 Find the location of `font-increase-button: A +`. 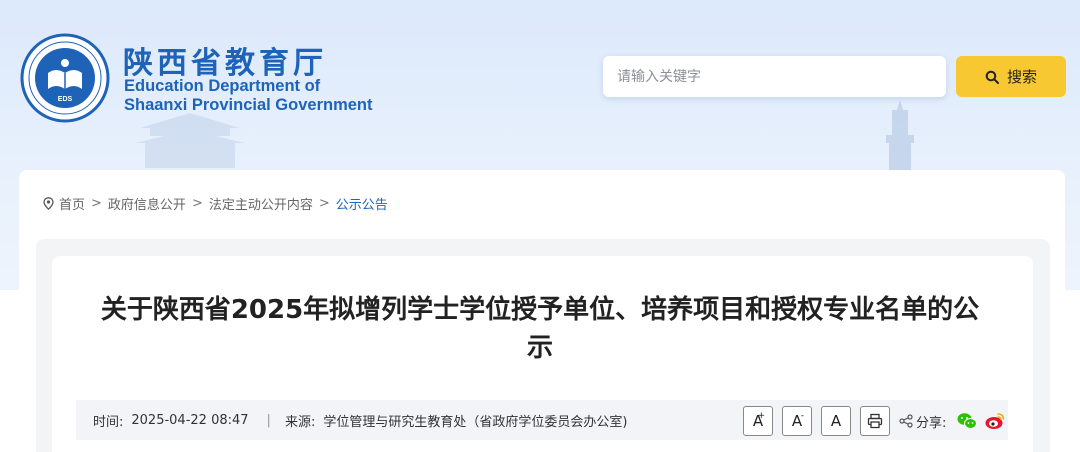

font-increase-button: A + is located at coordinates (758, 421).